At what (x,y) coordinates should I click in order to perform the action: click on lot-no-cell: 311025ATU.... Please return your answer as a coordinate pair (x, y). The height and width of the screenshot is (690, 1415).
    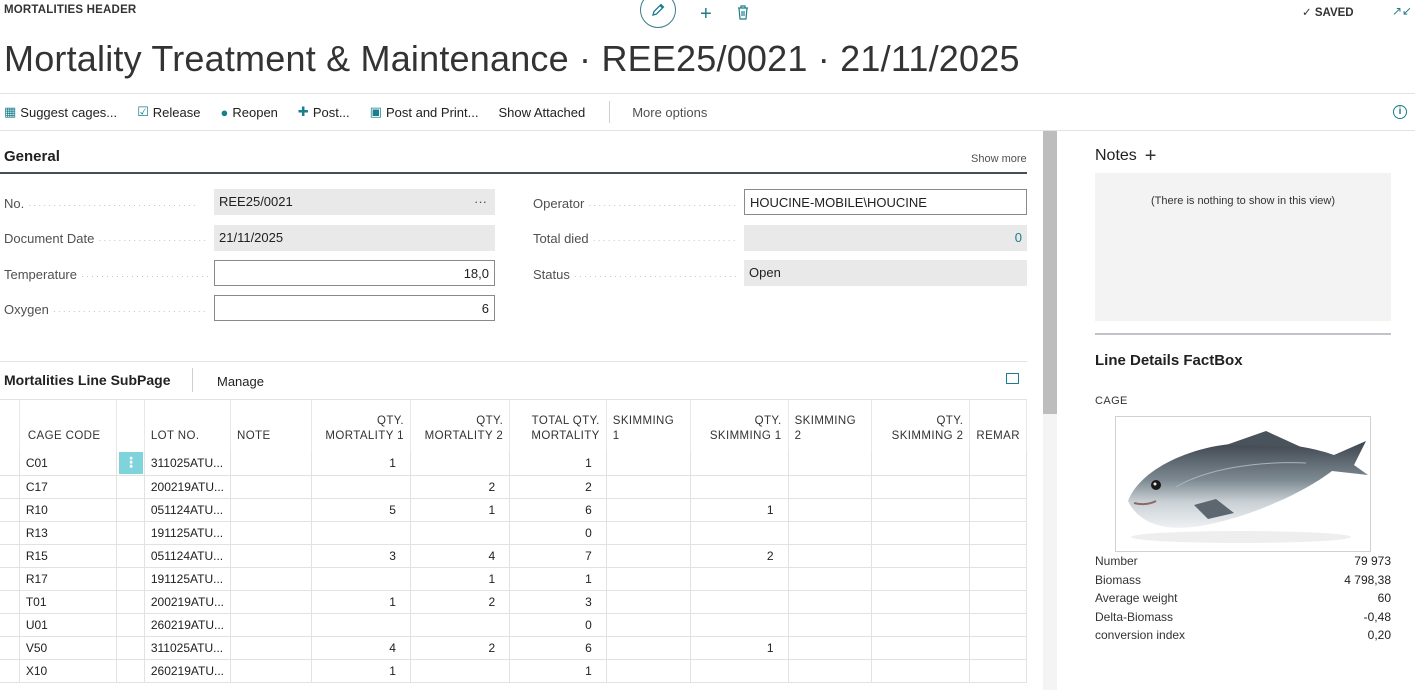
    Looking at the image, I should click on (188, 464).